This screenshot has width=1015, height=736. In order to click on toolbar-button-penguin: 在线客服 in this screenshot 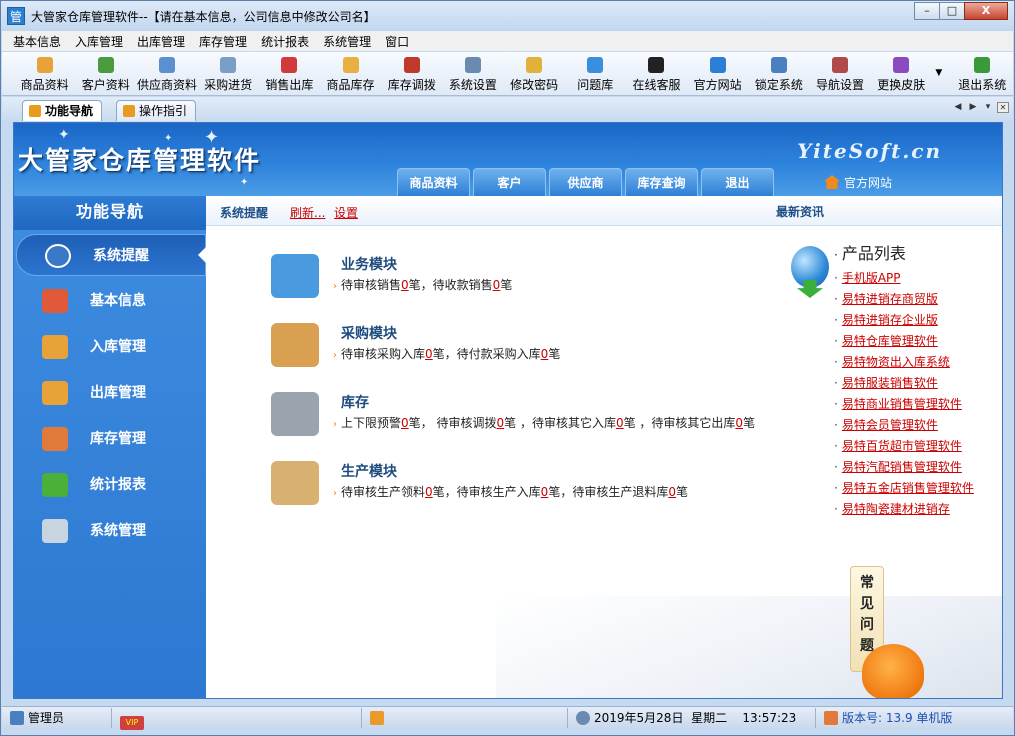, I will do `click(656, 73)`.